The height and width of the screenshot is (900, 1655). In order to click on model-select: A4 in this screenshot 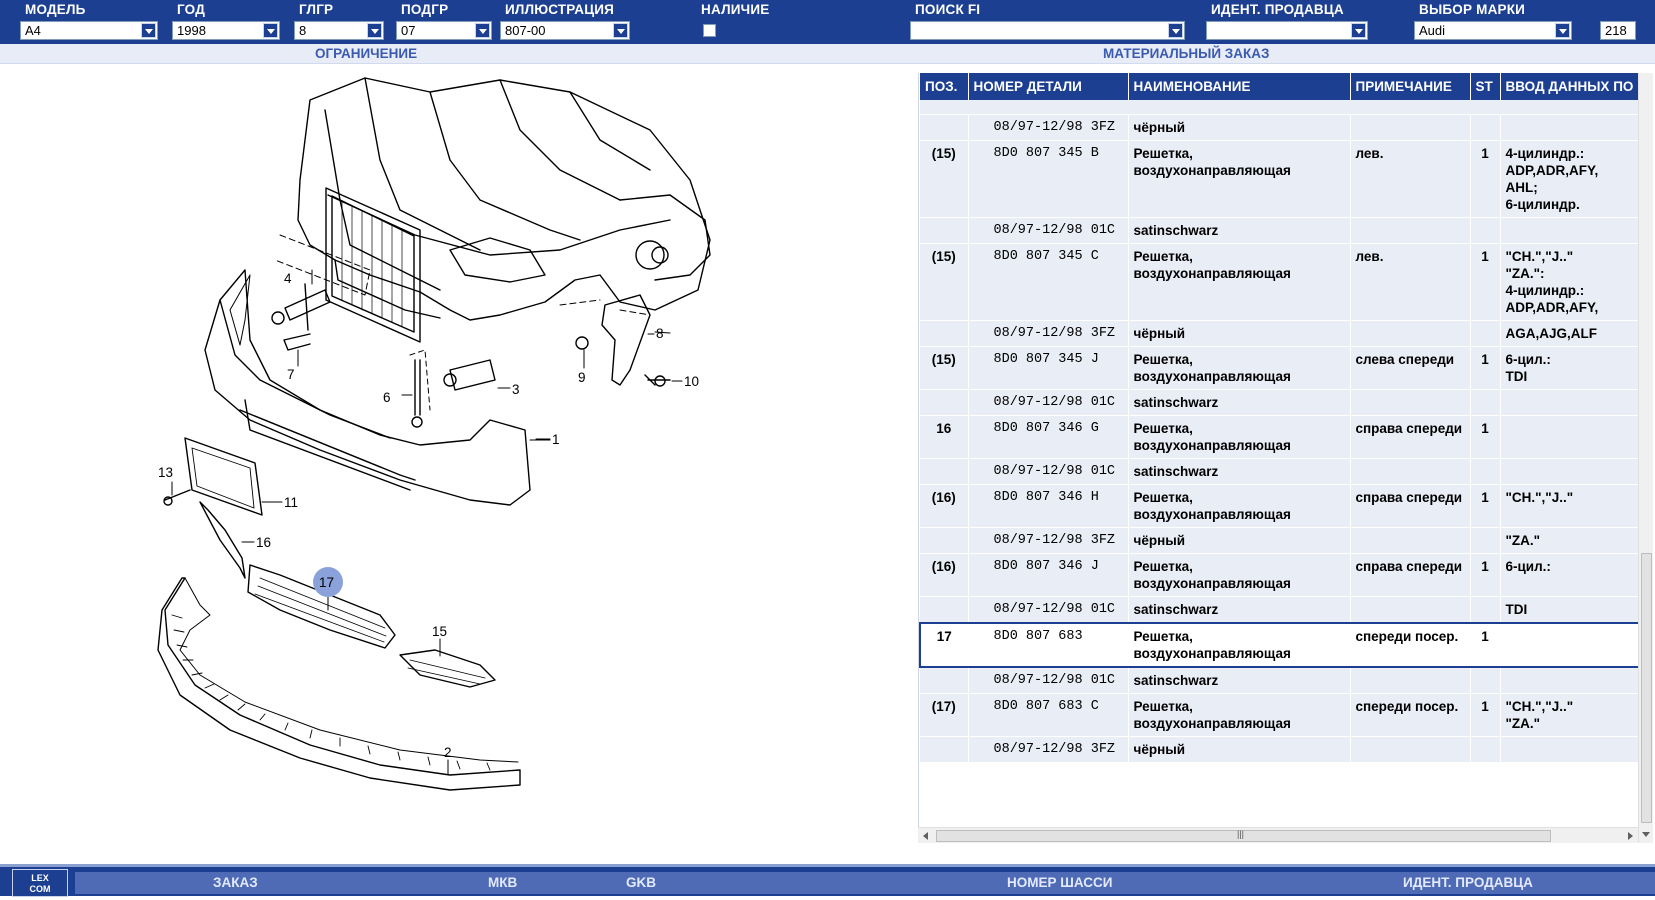, I will do `click(89, 30)`.